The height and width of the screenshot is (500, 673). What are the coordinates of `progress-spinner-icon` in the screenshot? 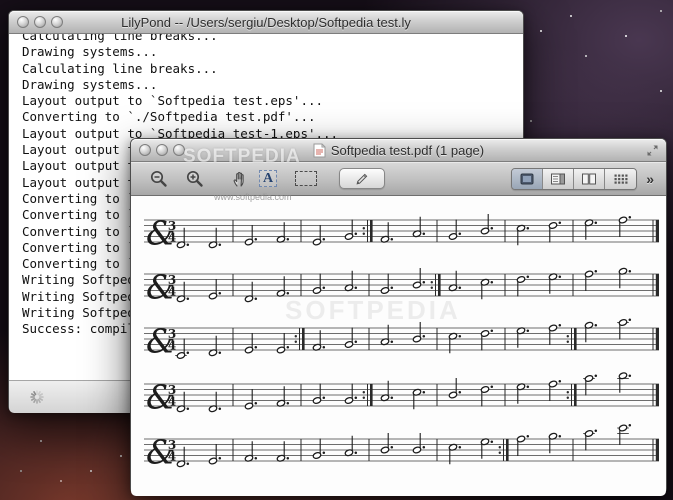 It's located at (37, 397).